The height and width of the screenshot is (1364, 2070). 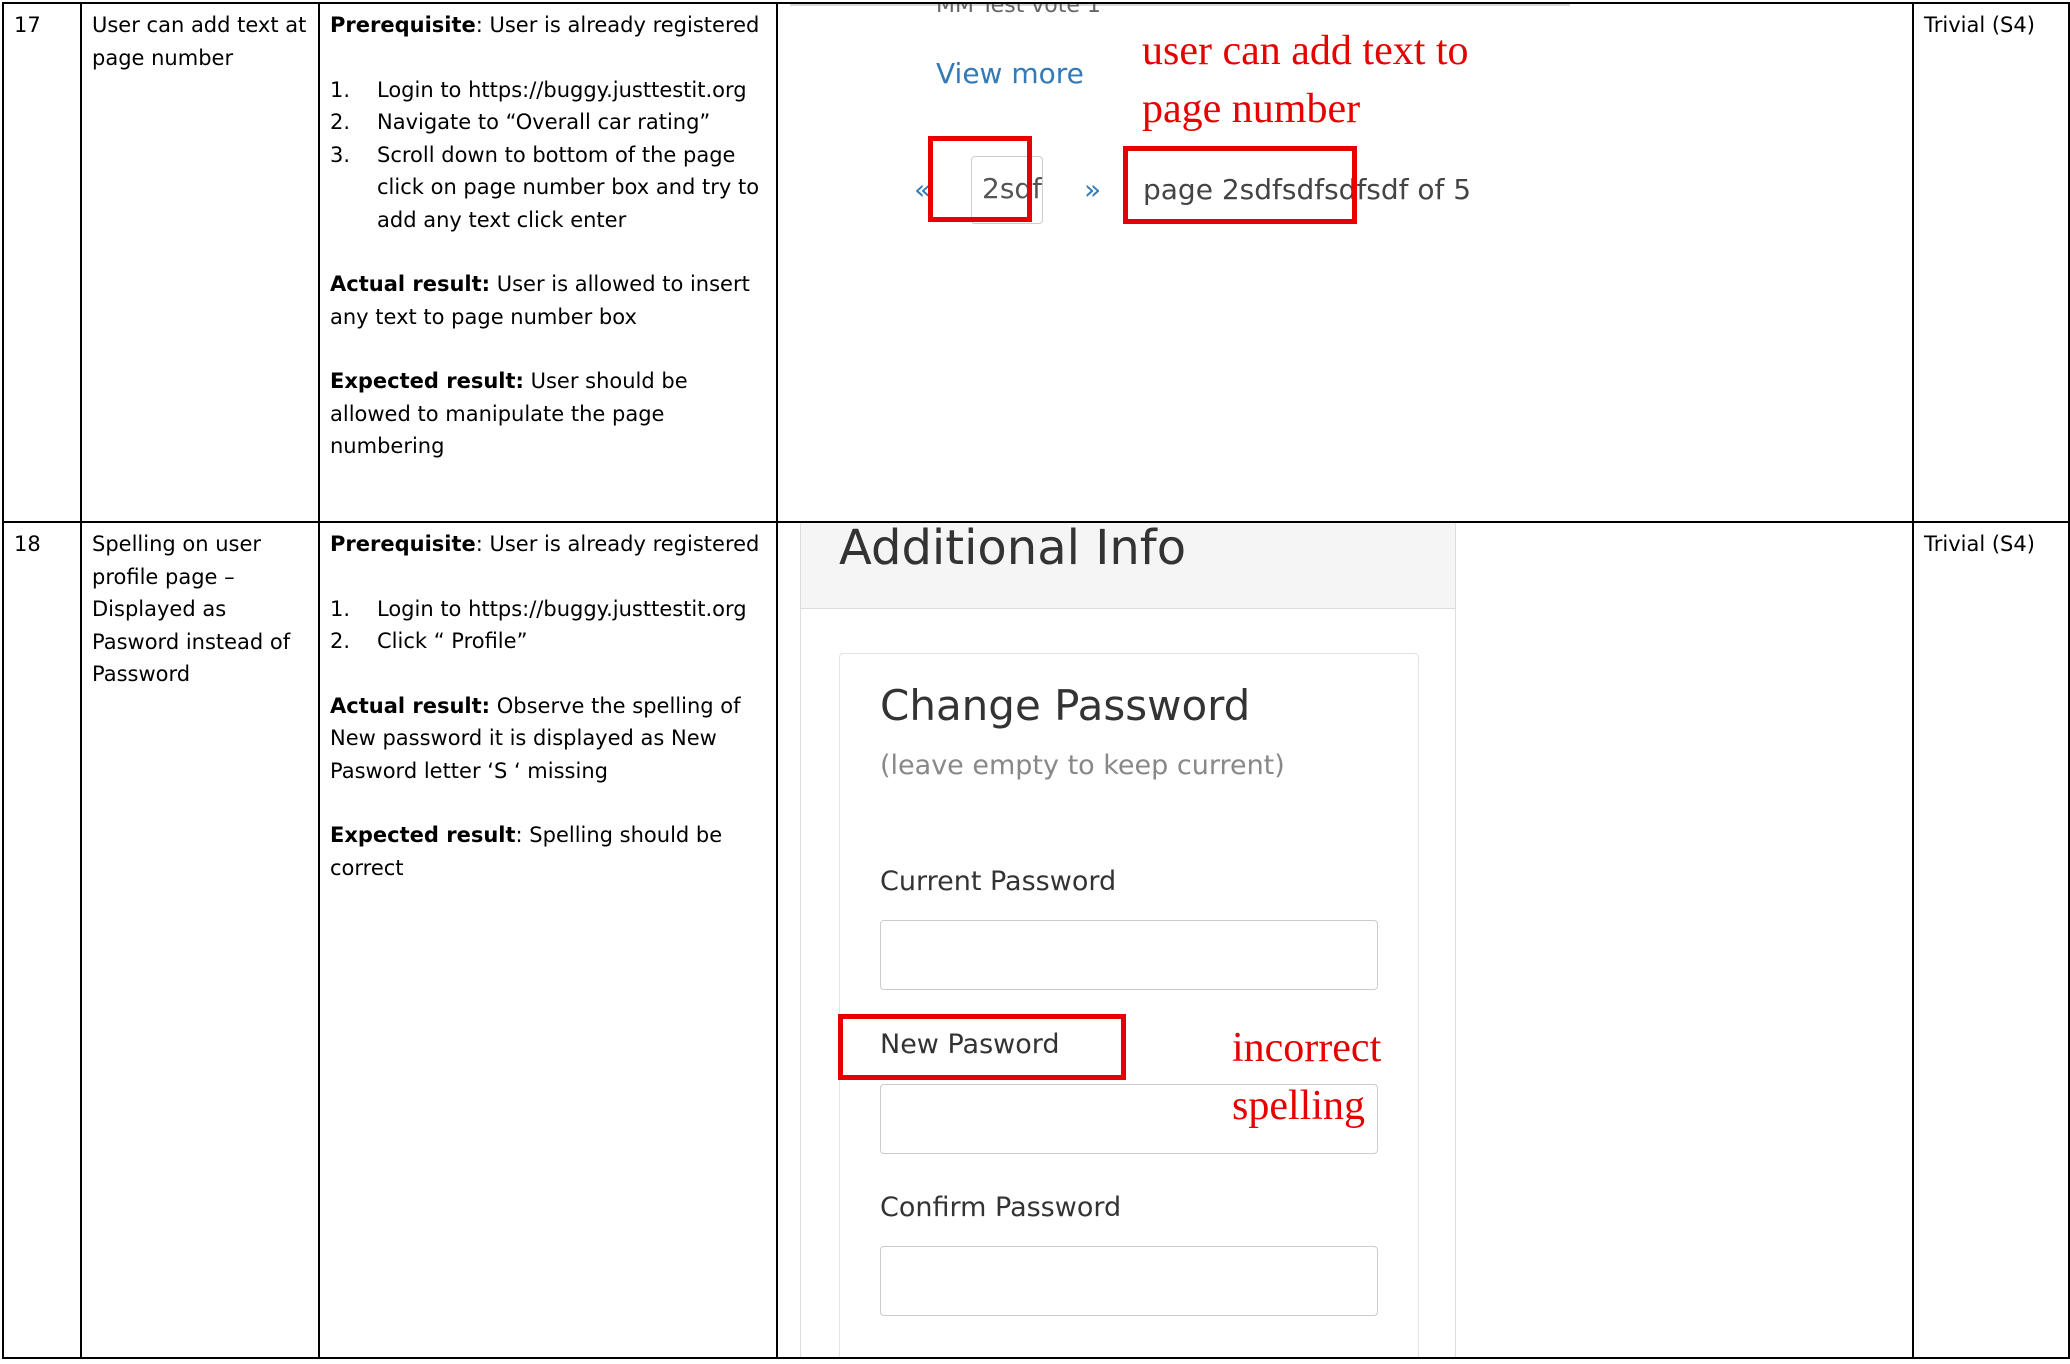 What do you see at coordinates (200, 262) in the screenshot?
I see `bug-title-cell: User can add text at page number` at bounding box center [200, 262].